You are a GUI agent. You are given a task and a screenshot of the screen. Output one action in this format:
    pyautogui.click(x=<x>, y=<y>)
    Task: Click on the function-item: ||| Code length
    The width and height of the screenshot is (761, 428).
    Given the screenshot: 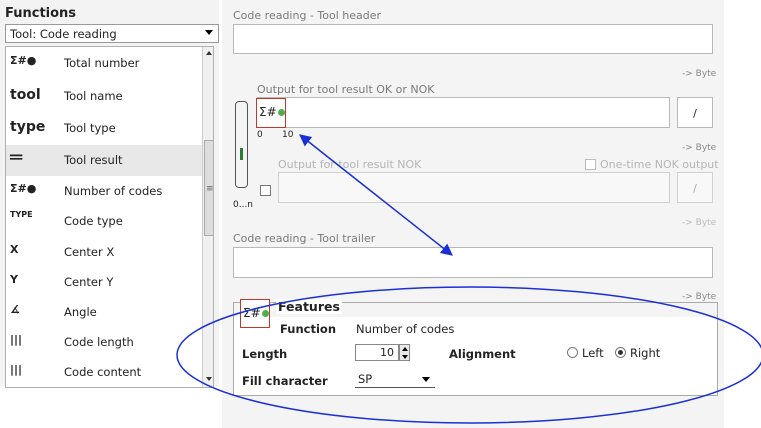 What is the action you would take?
    pyautogui.click(x=104, y=342)
    